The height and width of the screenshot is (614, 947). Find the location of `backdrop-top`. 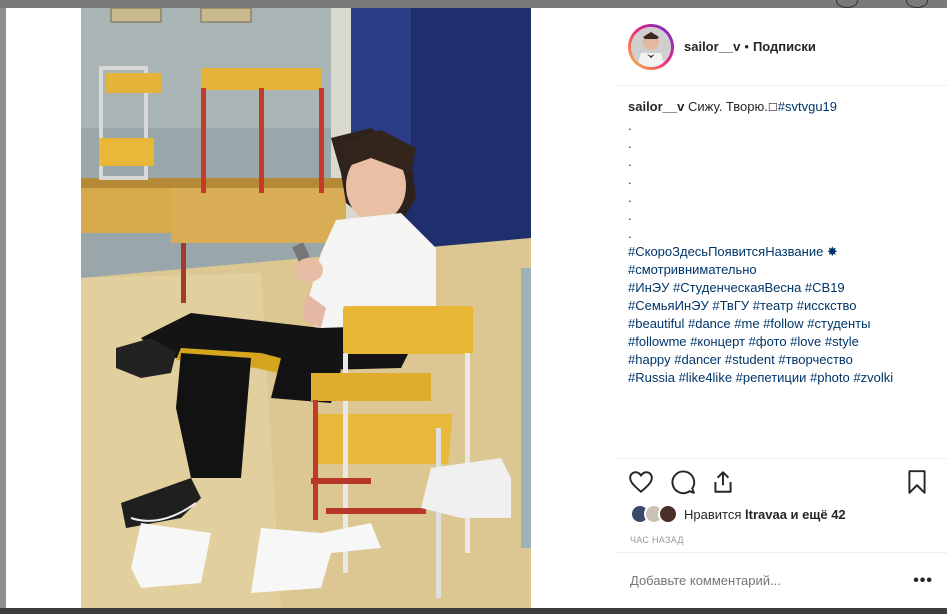

backdrop-top is located at coordinates (473, 4).